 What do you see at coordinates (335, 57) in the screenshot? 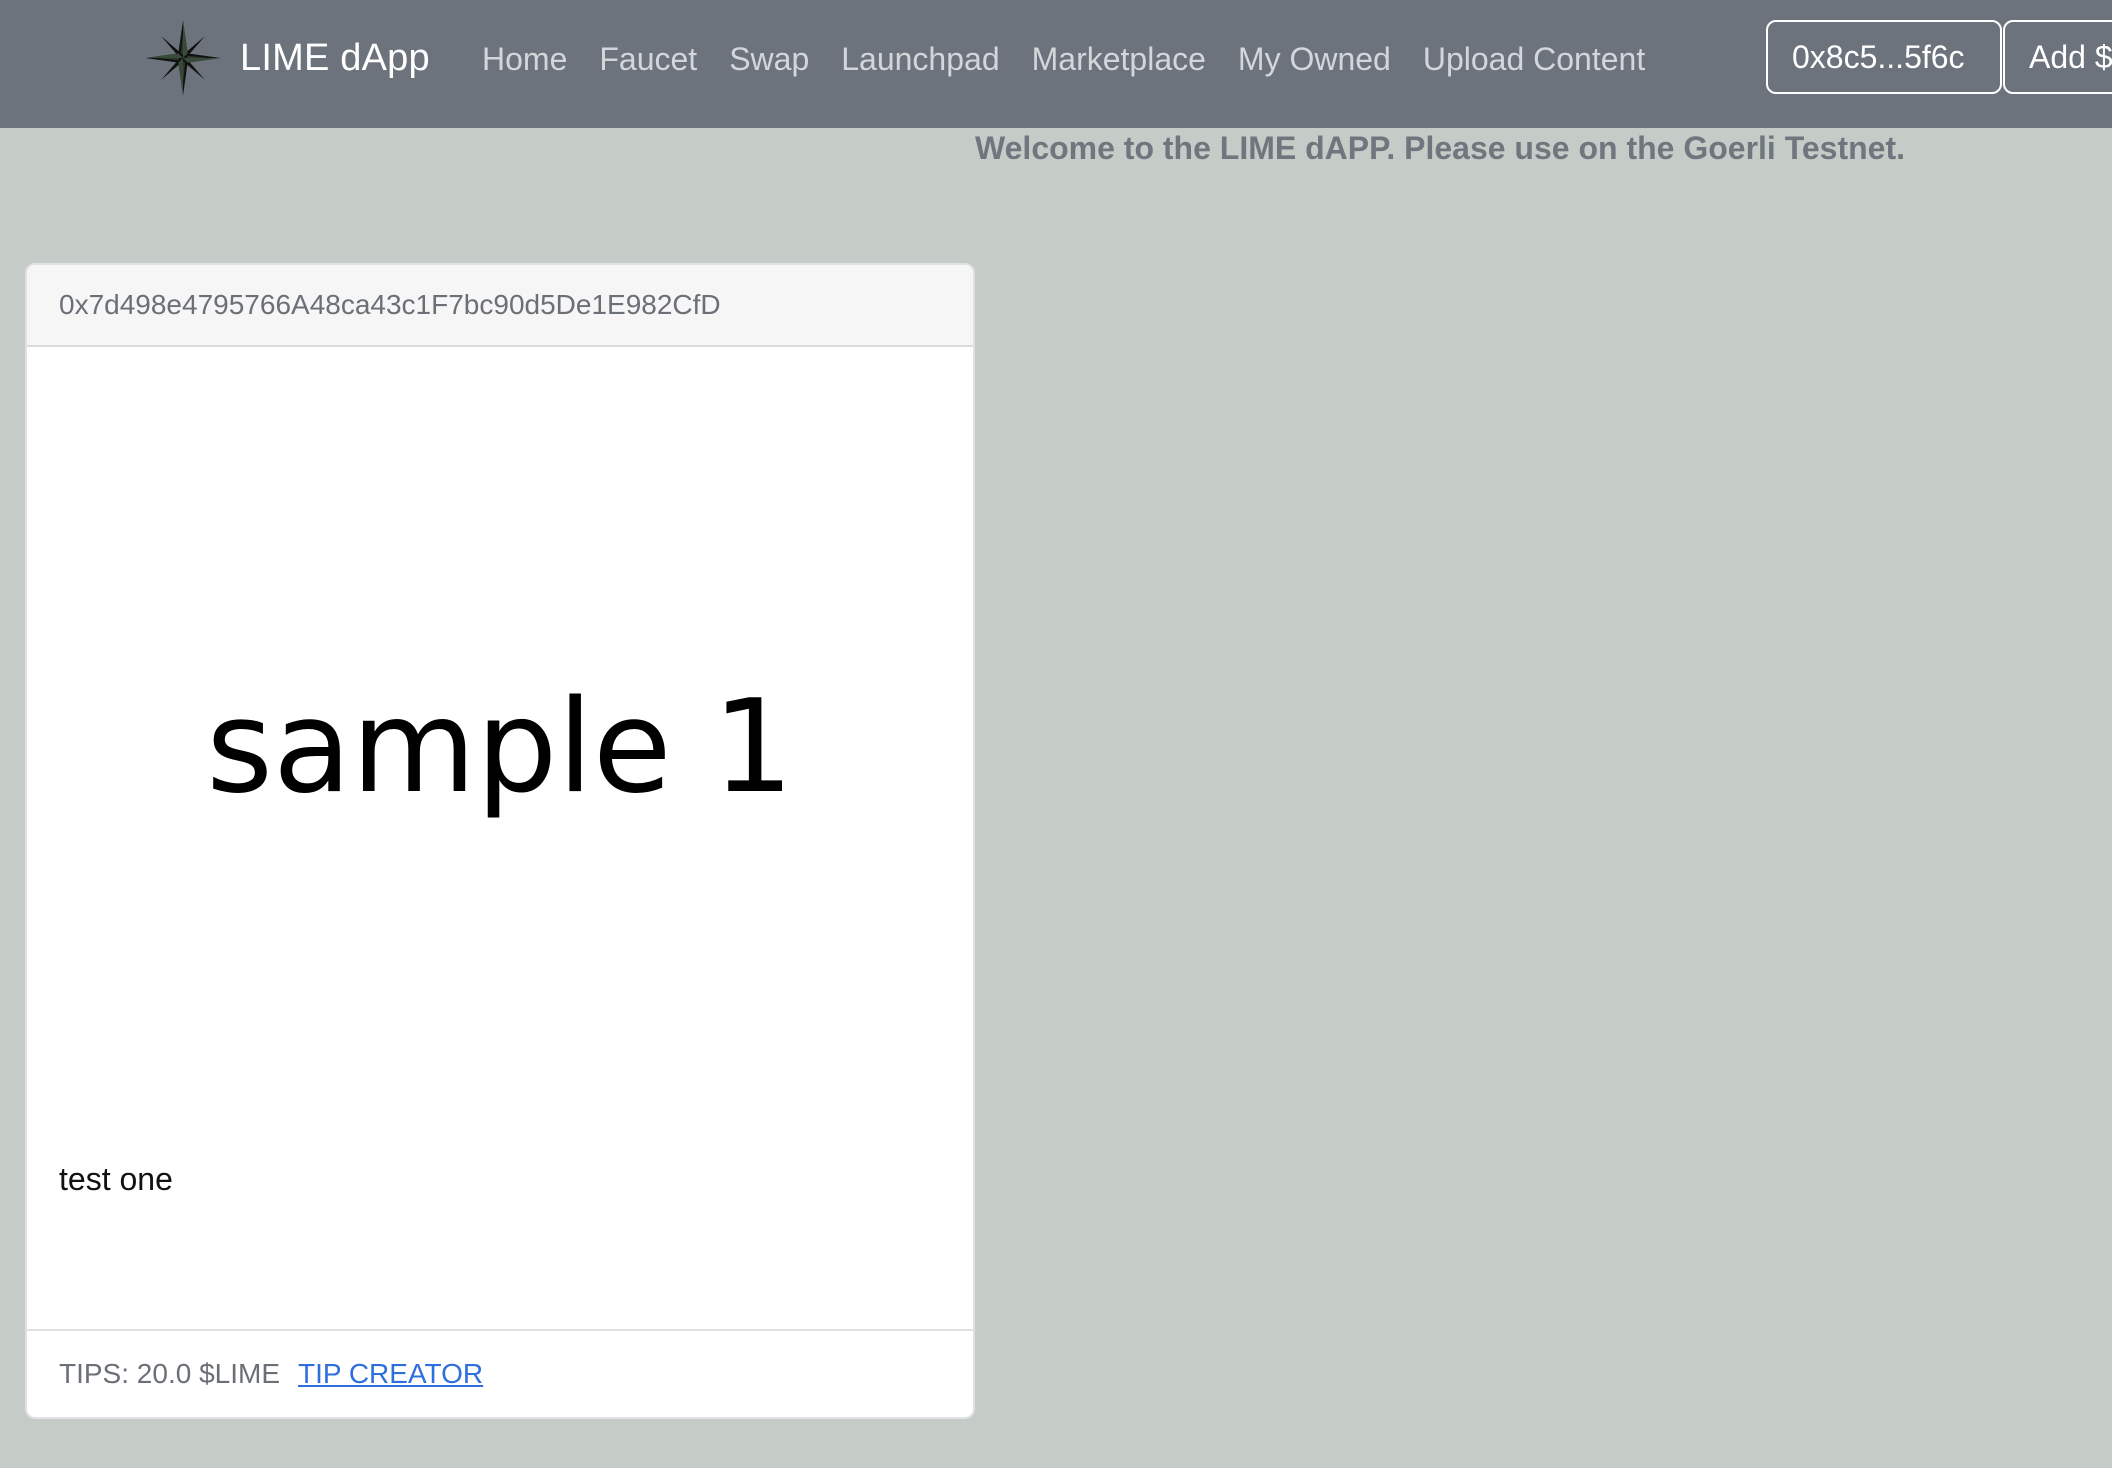
I see `brand-name: LIME dApp` at bounding box center [335, 57].